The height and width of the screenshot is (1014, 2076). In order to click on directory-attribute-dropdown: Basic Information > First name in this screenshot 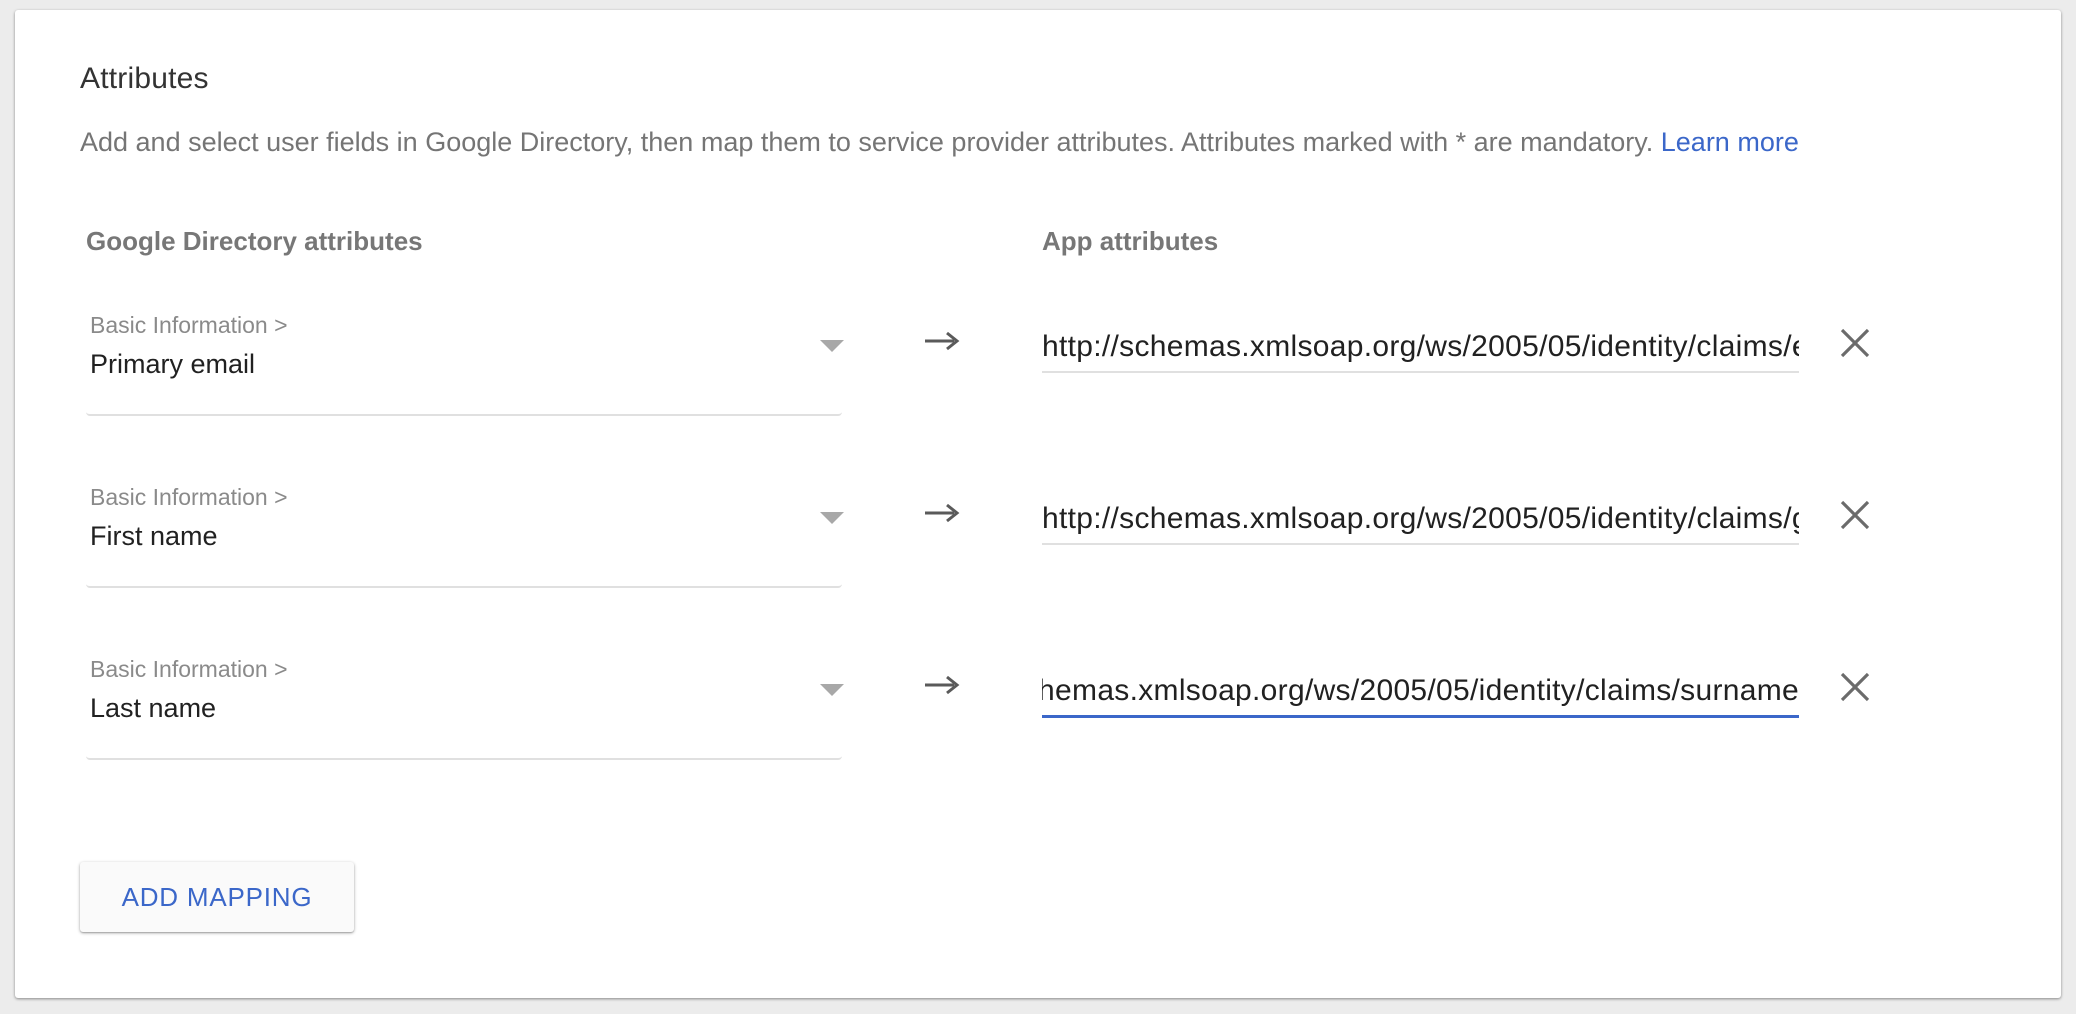, I will do `click(465, 530)`.